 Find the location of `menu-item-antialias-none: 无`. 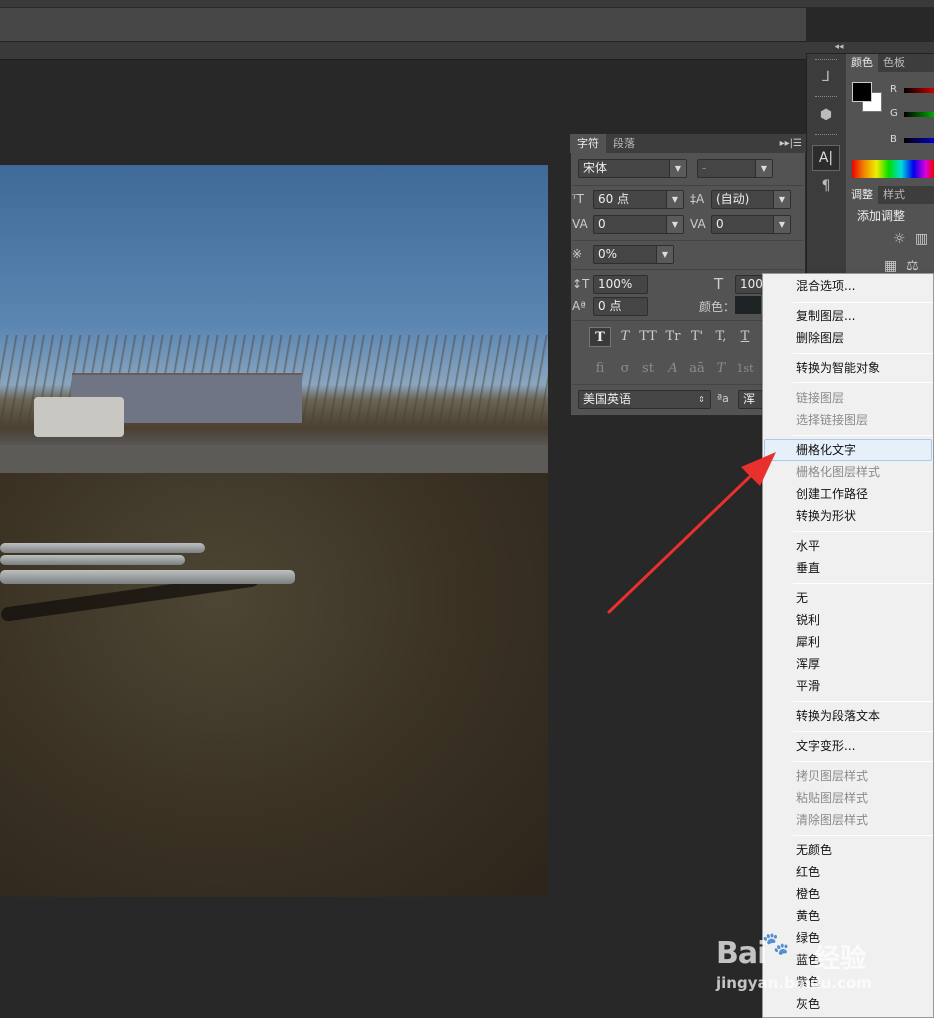

menu-item-antialias-none: 无 is located at coordinates (848, 598).